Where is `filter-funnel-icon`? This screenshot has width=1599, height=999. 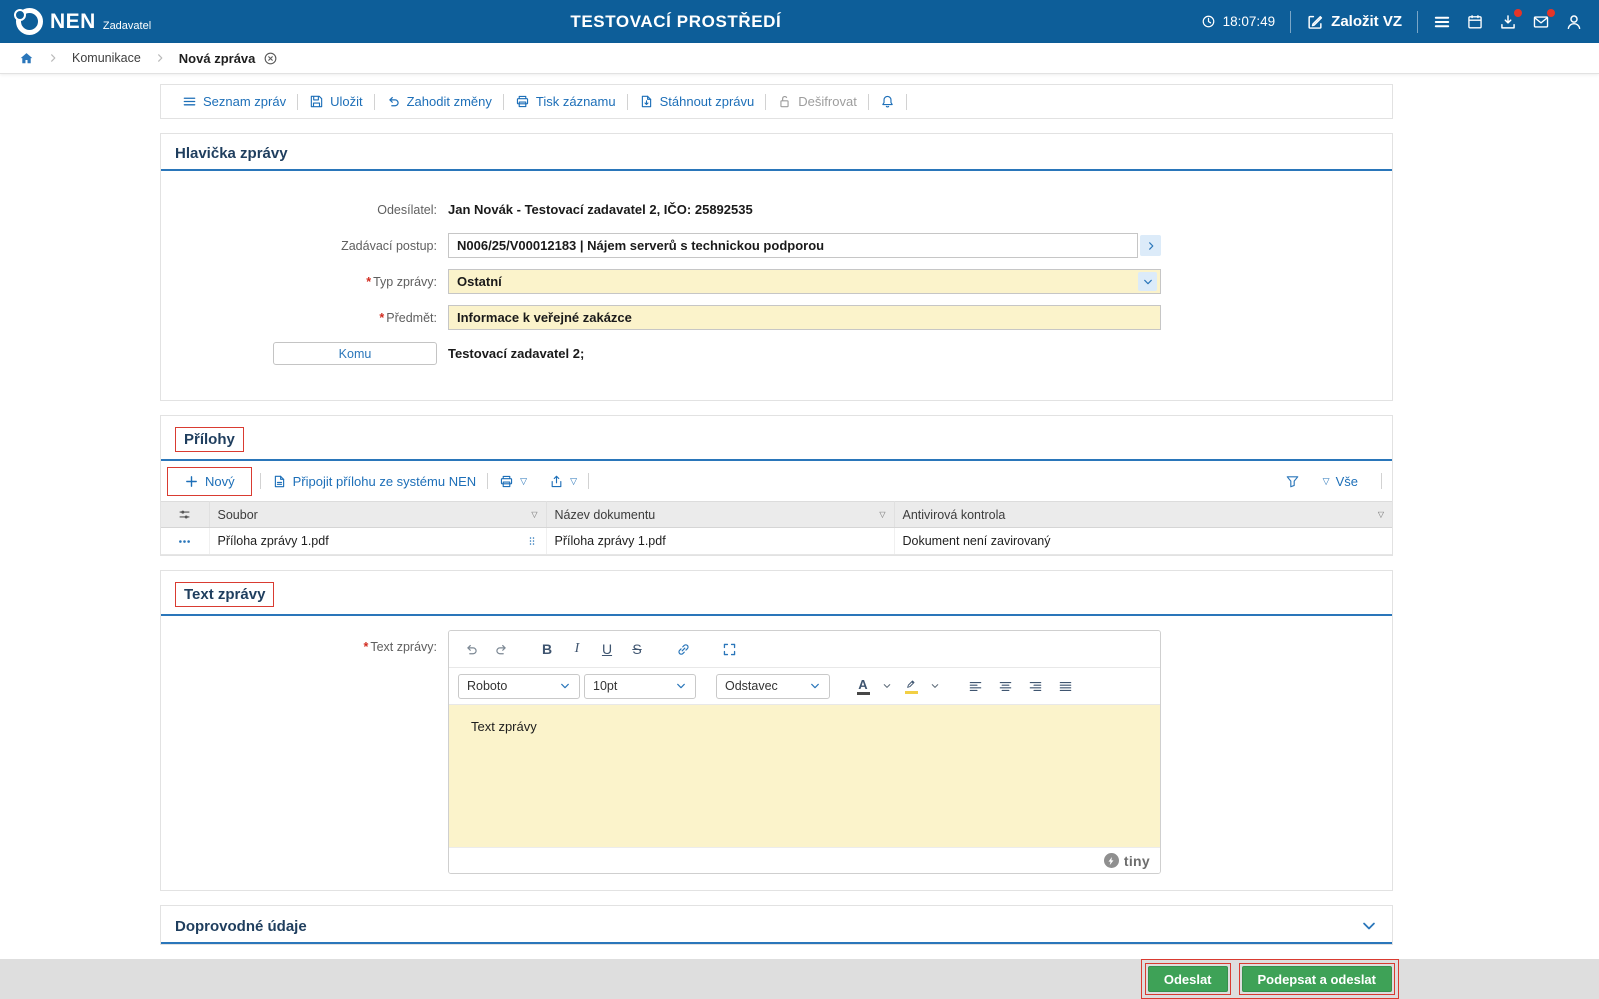 filter-funnel-icon is located at coordinates (1292, 481).